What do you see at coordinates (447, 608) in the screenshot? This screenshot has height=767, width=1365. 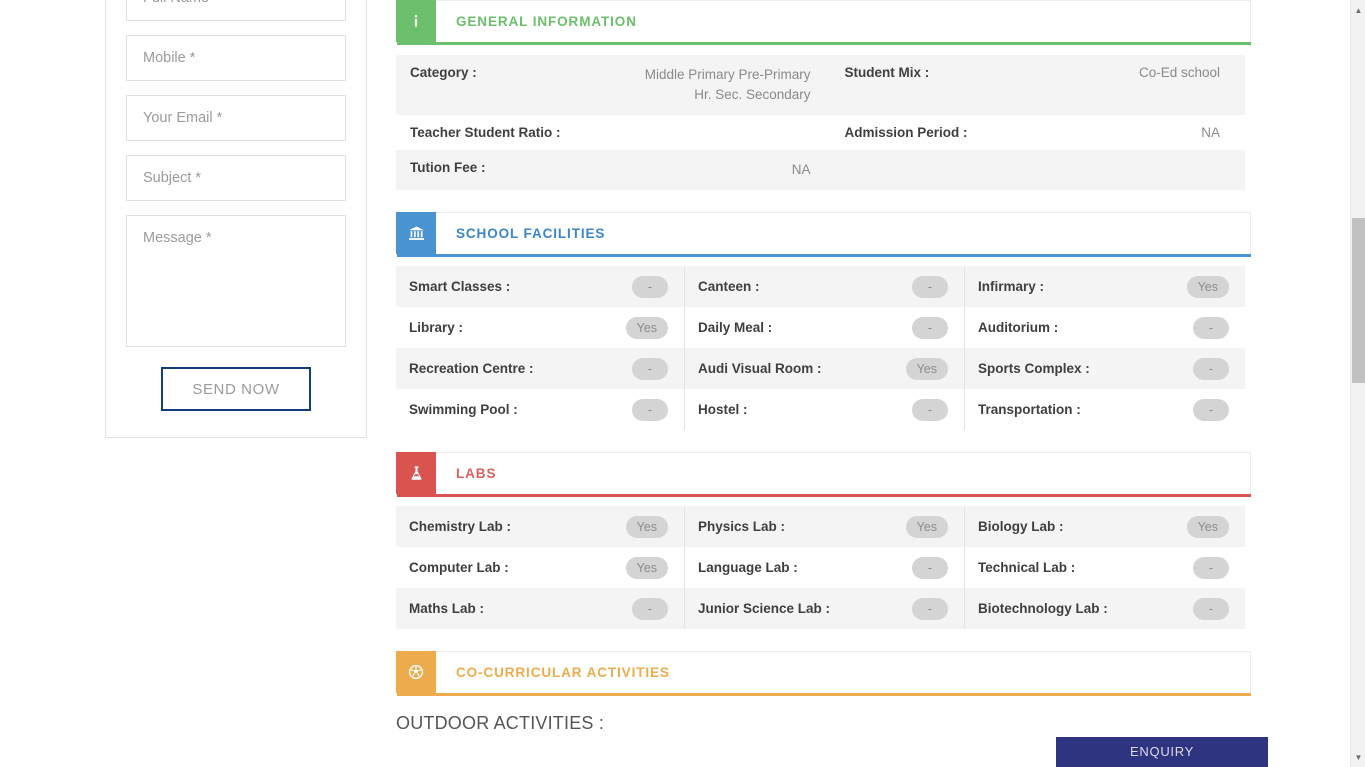 I see `maths-lab-label: Maths Lab :` at bounding box center [447, 608].